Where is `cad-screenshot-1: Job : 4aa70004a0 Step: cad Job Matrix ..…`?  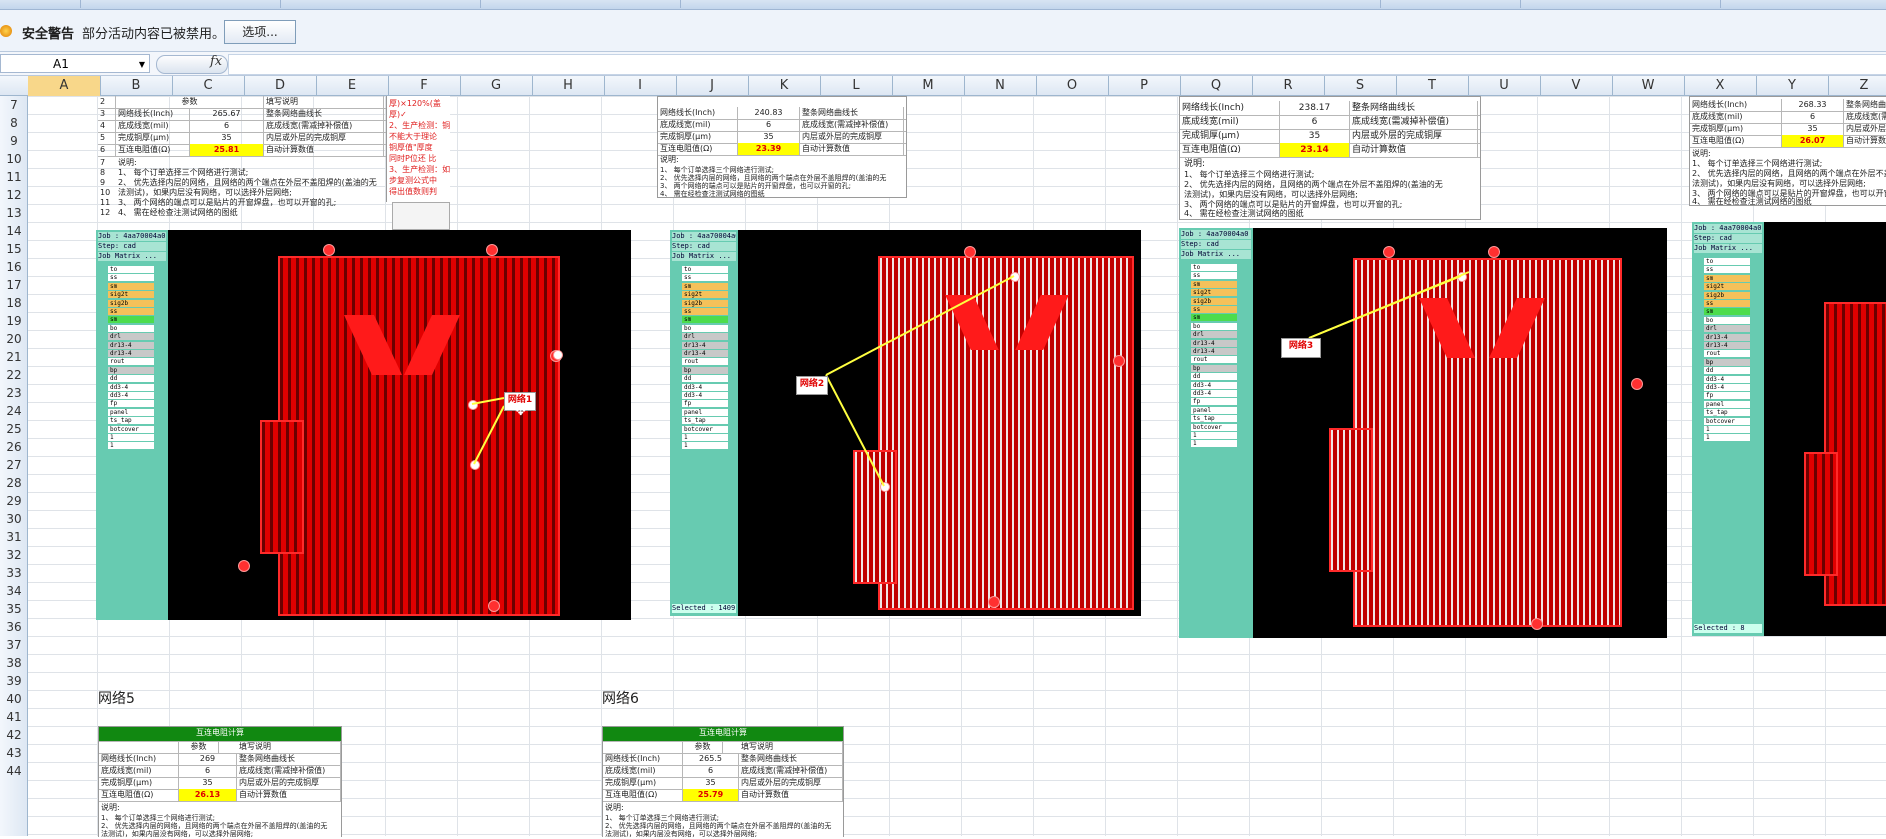 cad-screenshot-1: Job : 4aa70004a0 Step: cad Job Matrix ..… is located at coordinates (363, 425).